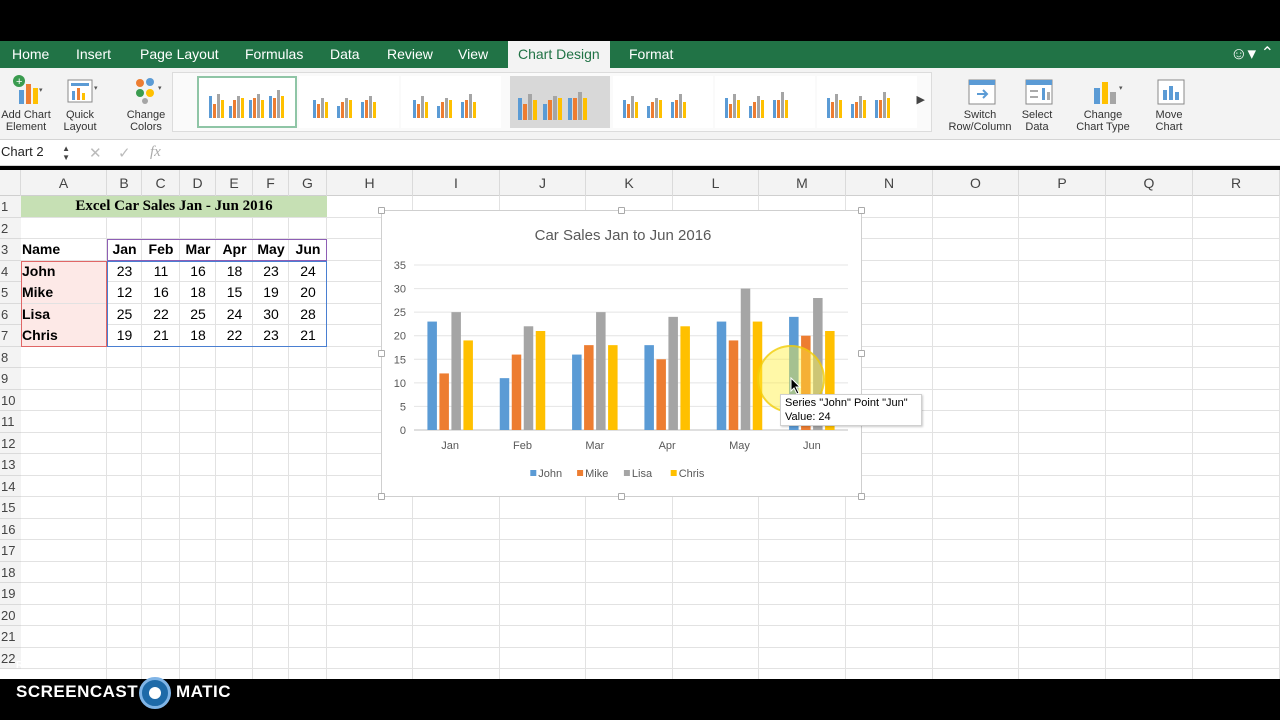  Describe the element at coordinates (577, 392) in the screenshot. I see `bar-john-mar` at that location.